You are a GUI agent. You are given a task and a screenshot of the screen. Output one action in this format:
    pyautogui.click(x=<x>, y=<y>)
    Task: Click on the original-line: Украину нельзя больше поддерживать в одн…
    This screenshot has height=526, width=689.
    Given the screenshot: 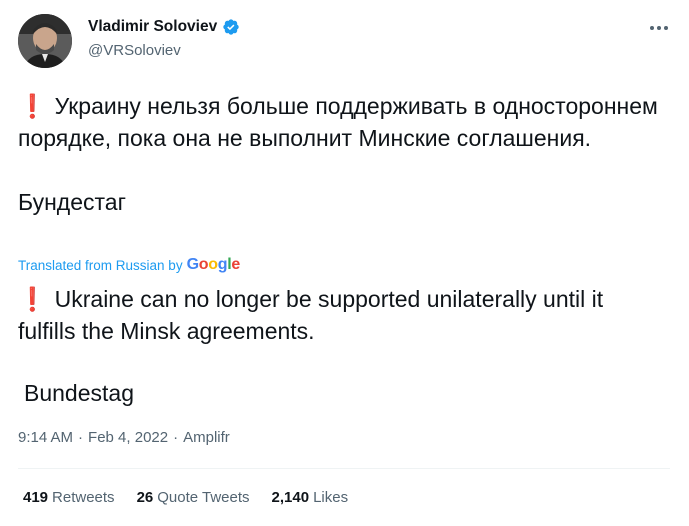 What is the action you would take?
    pyautogui.click(x=338, y=122)
    